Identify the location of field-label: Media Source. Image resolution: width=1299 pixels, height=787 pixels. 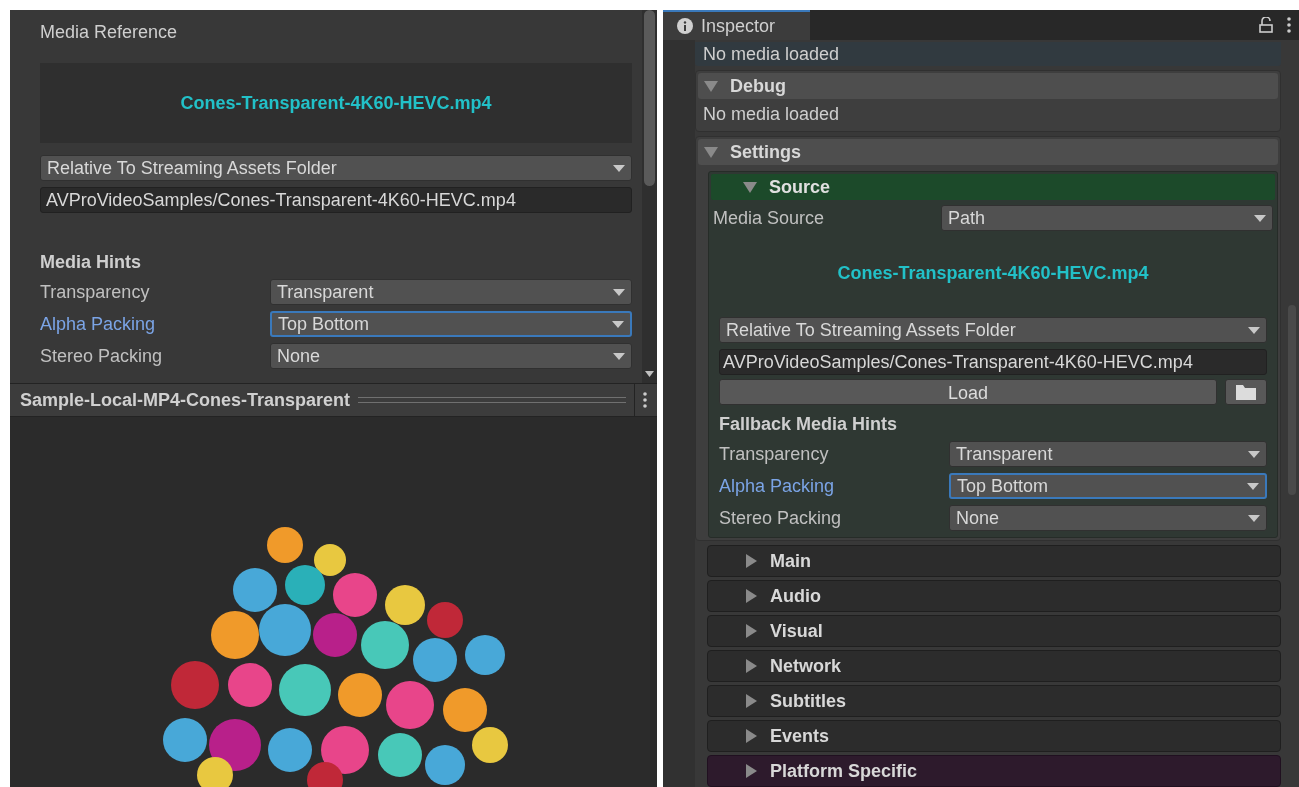
(769, 218).